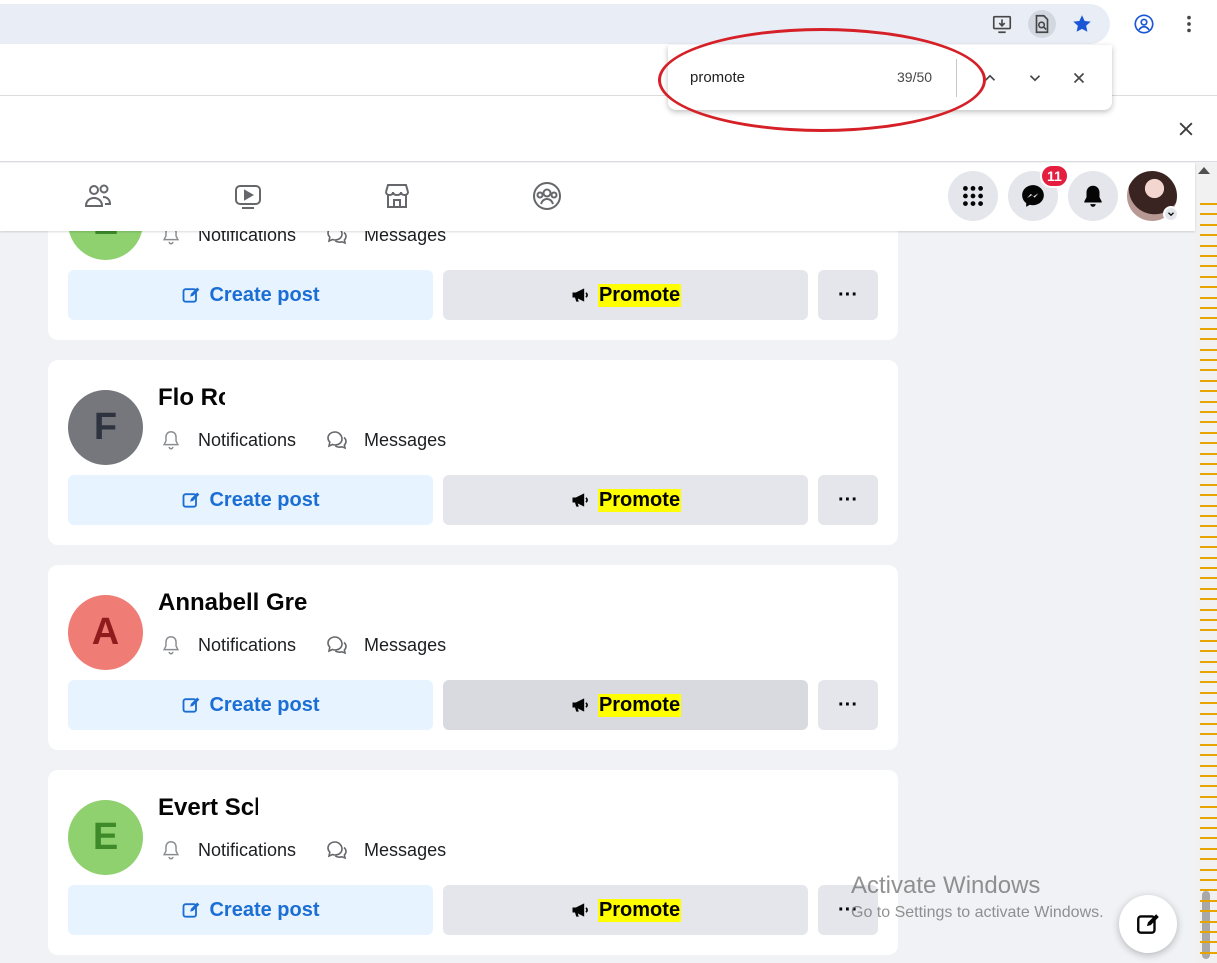  What do you see at coordinates (98, 196) in the screenshot?
I see `friends-icon` at bounding box center [98, 196].